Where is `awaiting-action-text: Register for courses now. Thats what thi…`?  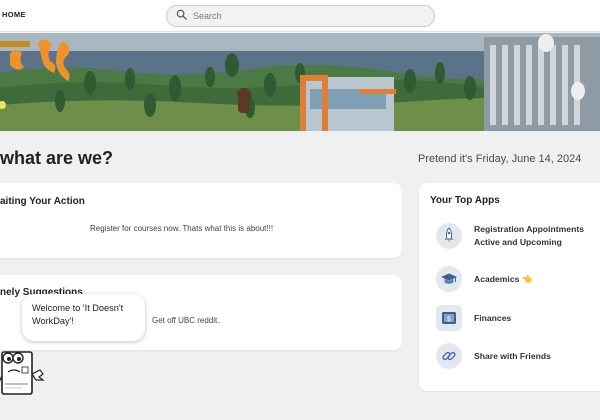
awaiting-action-text: Register for courses now. Thats what thi… is located at coordinates (181, 228).